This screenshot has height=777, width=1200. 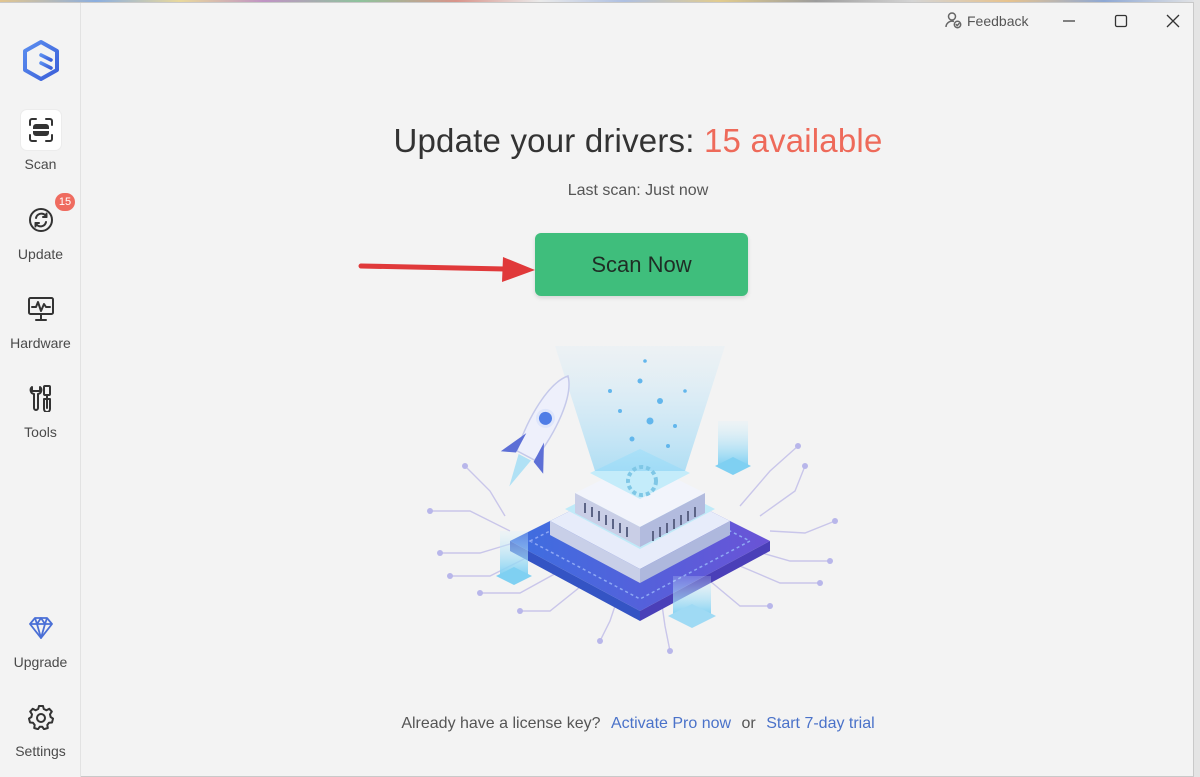 I want to click on sidebar-item-settings: Settings, so click(x=40, y=735).